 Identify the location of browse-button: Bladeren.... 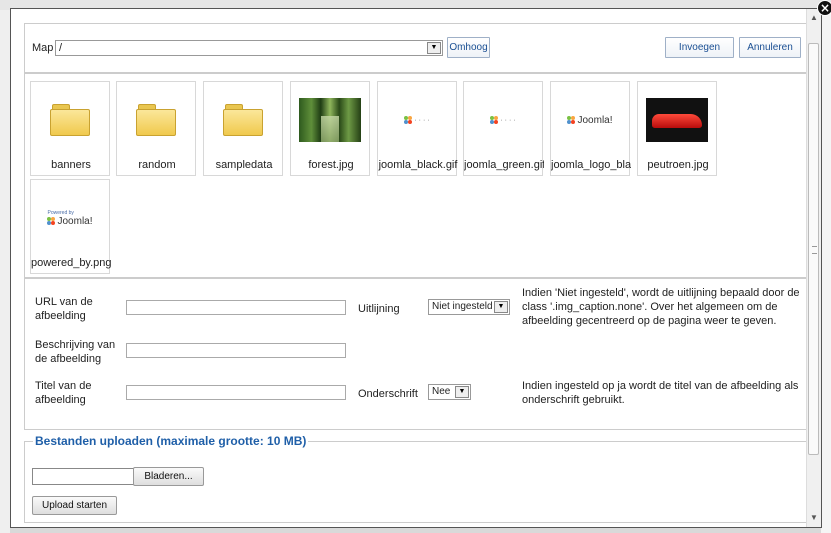
(168, 476).